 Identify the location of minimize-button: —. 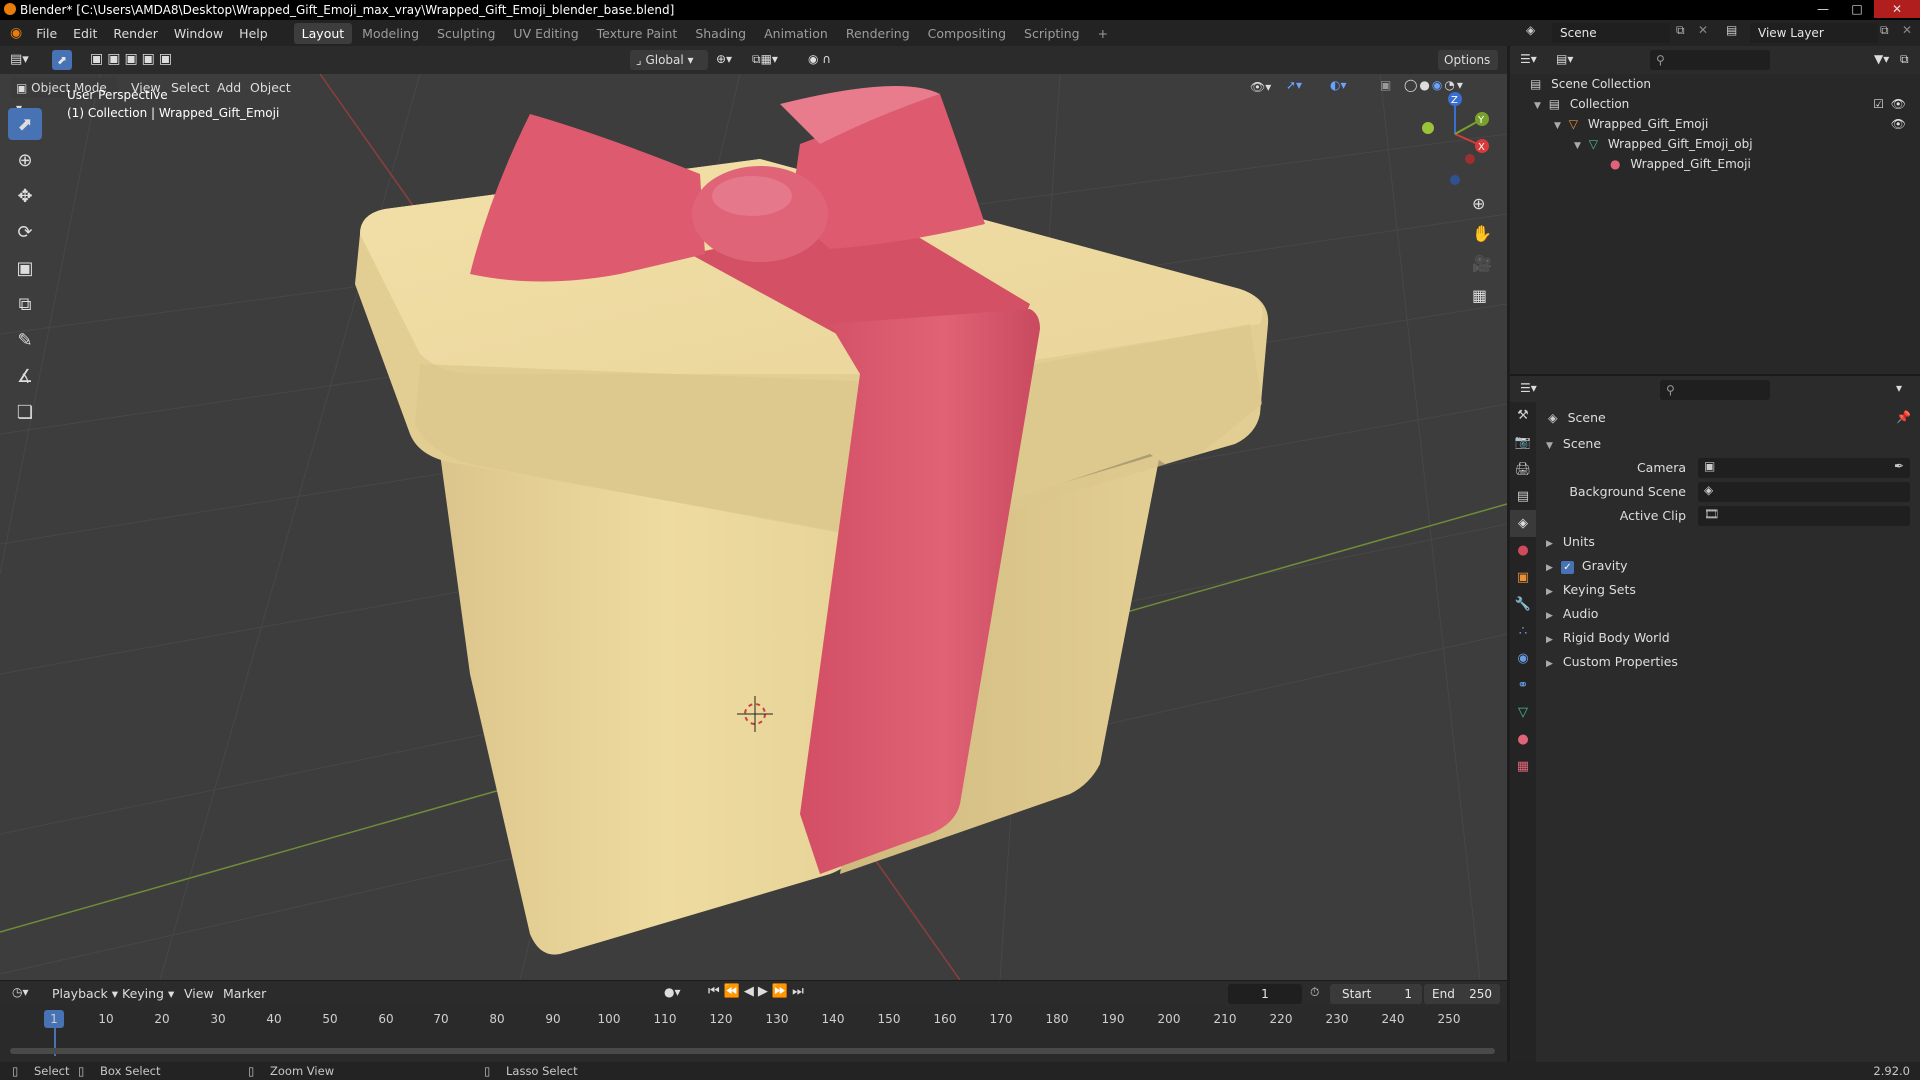
(1823, 9).